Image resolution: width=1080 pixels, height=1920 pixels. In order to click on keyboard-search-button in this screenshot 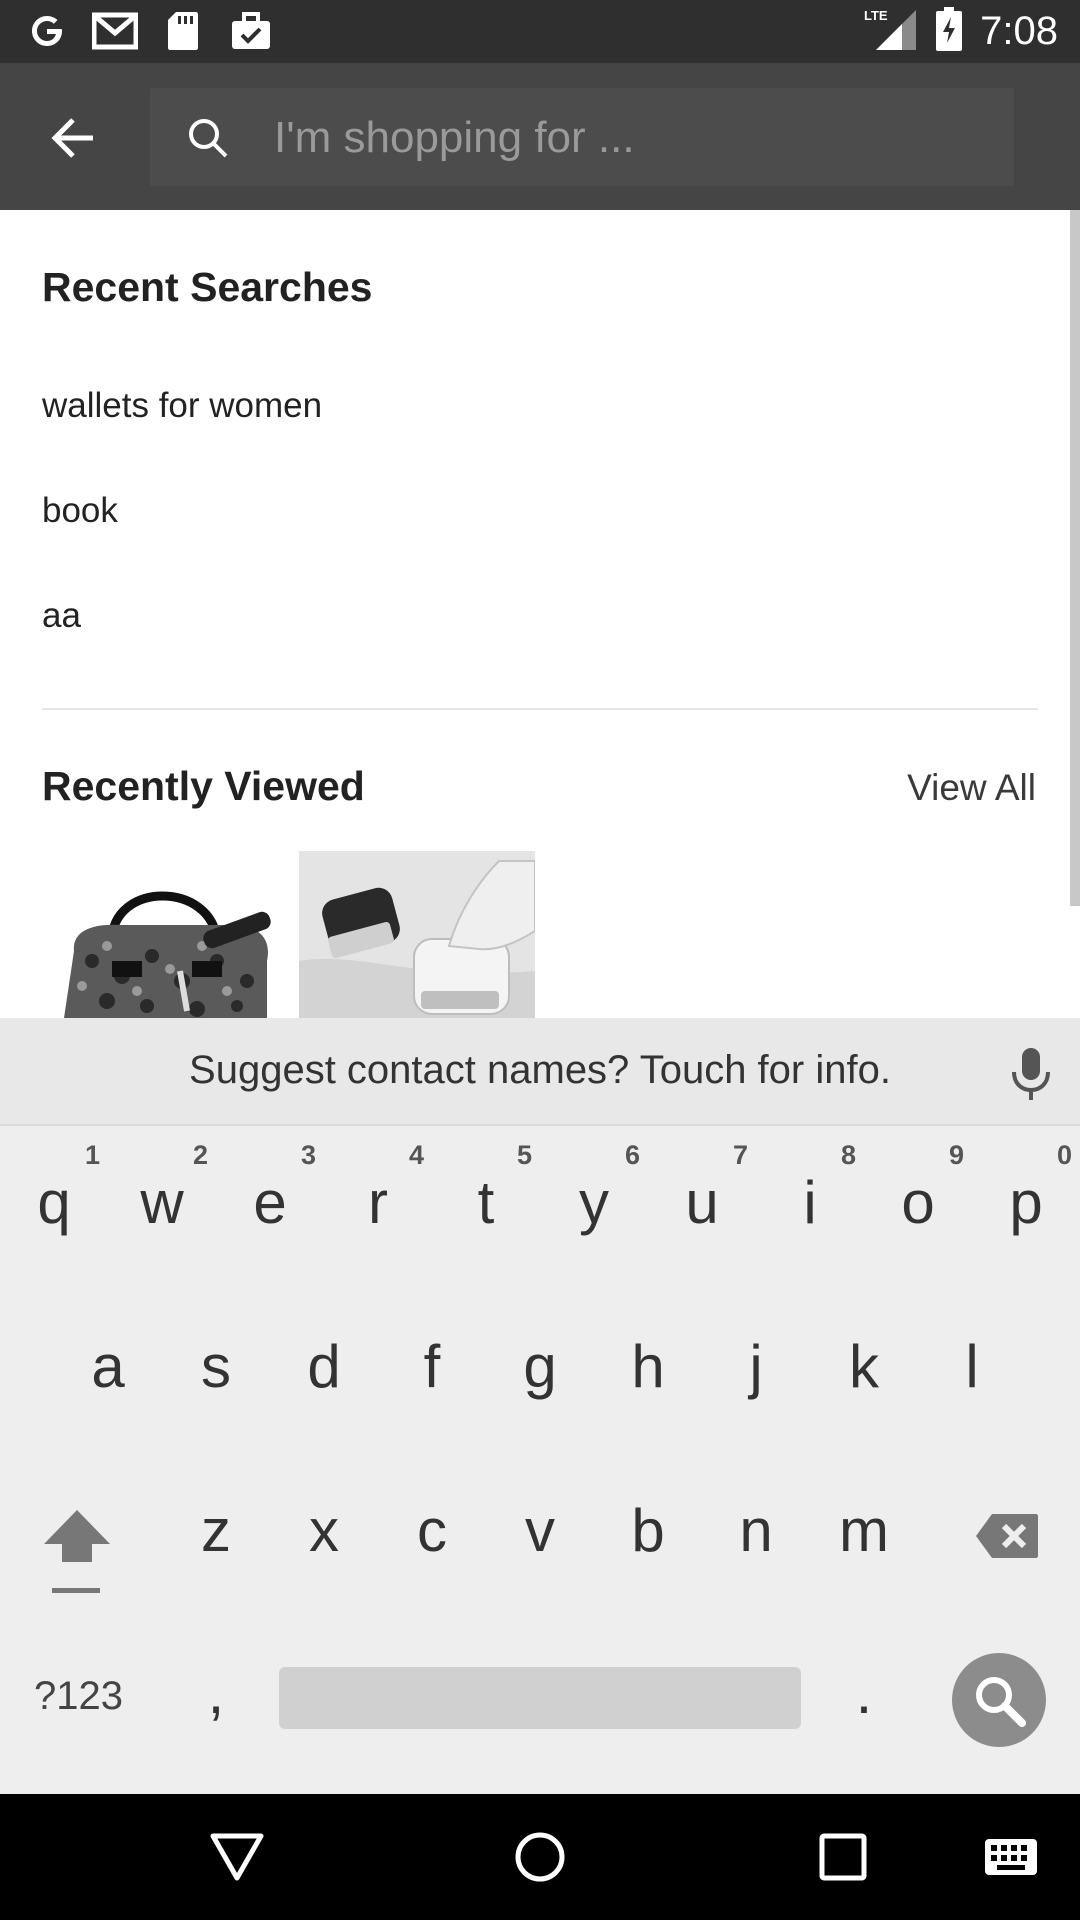, I will do `click(999, 1700)`.